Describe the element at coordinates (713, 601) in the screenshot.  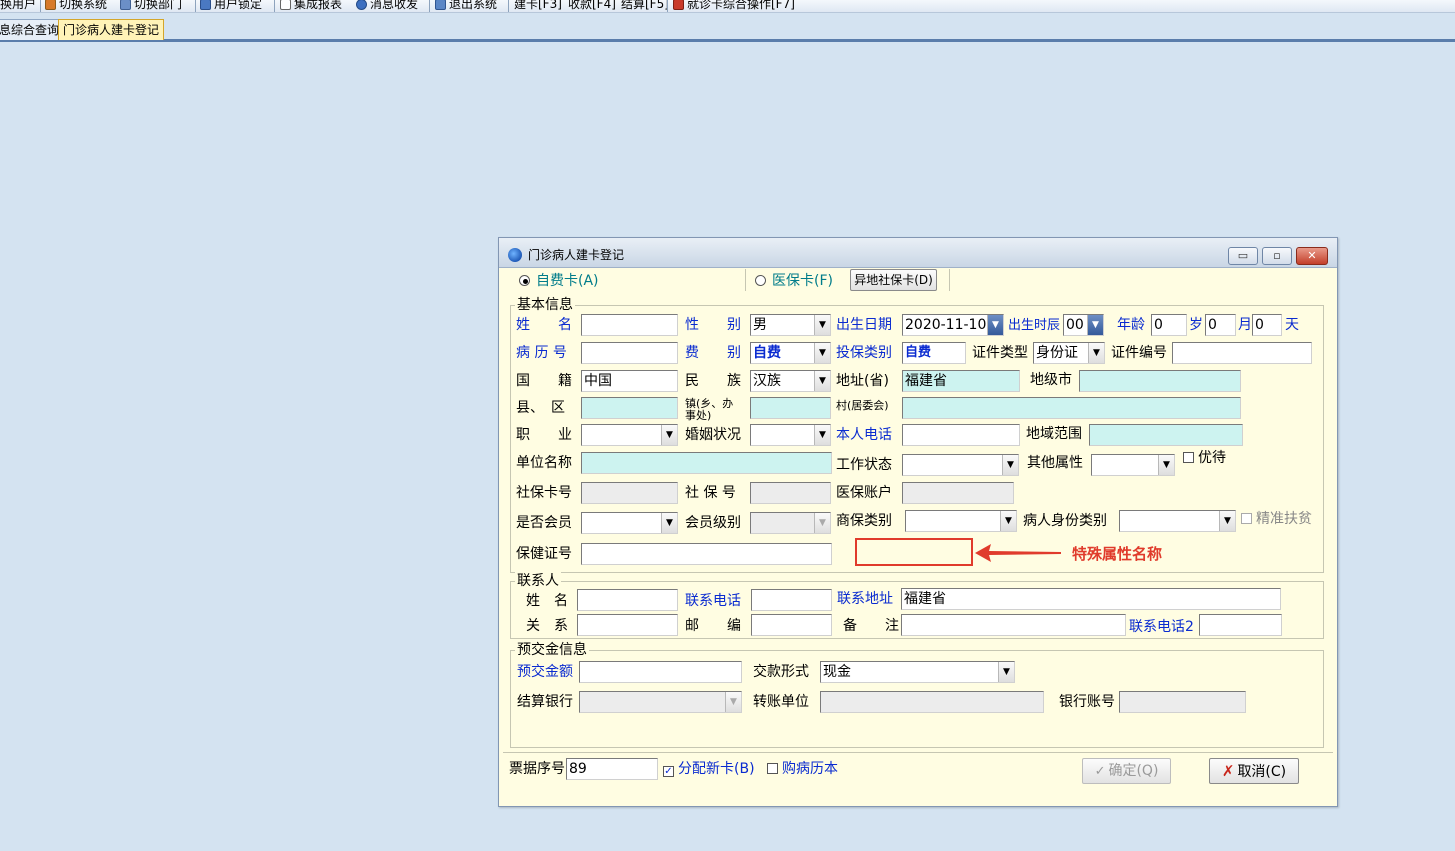
I see `contact-phone-label: 联系电话` at that location.